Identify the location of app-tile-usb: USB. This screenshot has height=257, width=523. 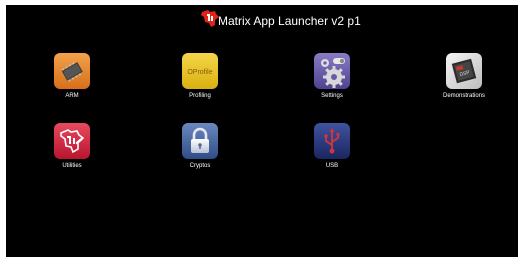
(332, 151).